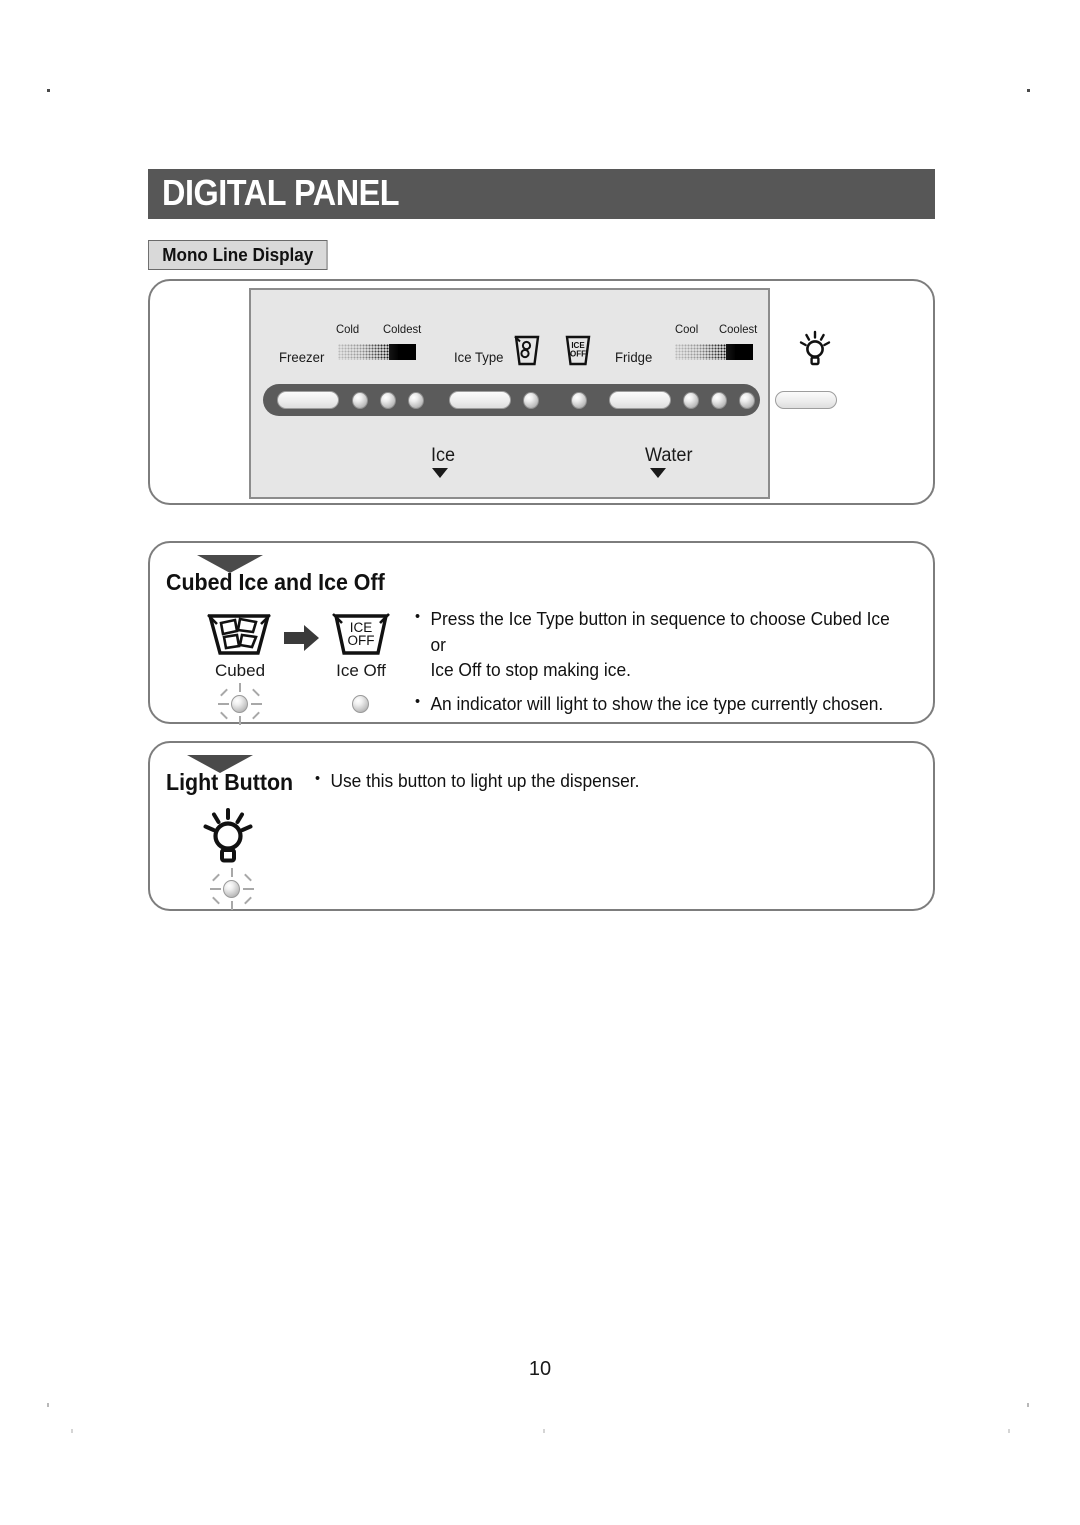 The image size is (1080, 1525). Describe the element at coordinates (634, 357) in the screenshot. I see `fridge-label: Fridge` at that location.